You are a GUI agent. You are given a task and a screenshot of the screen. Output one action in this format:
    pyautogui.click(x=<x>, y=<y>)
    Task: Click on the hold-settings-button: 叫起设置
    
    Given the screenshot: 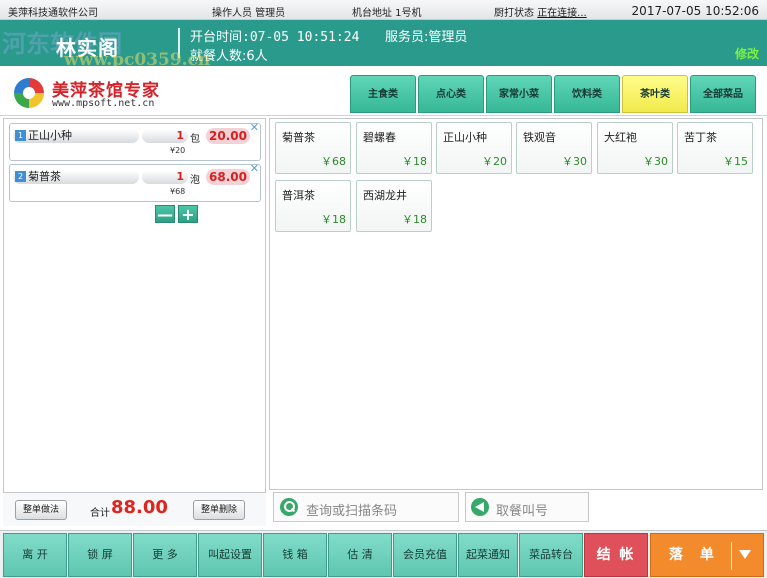 What is the action you would take?
    pyautogui.click(x=230, y=555)
    